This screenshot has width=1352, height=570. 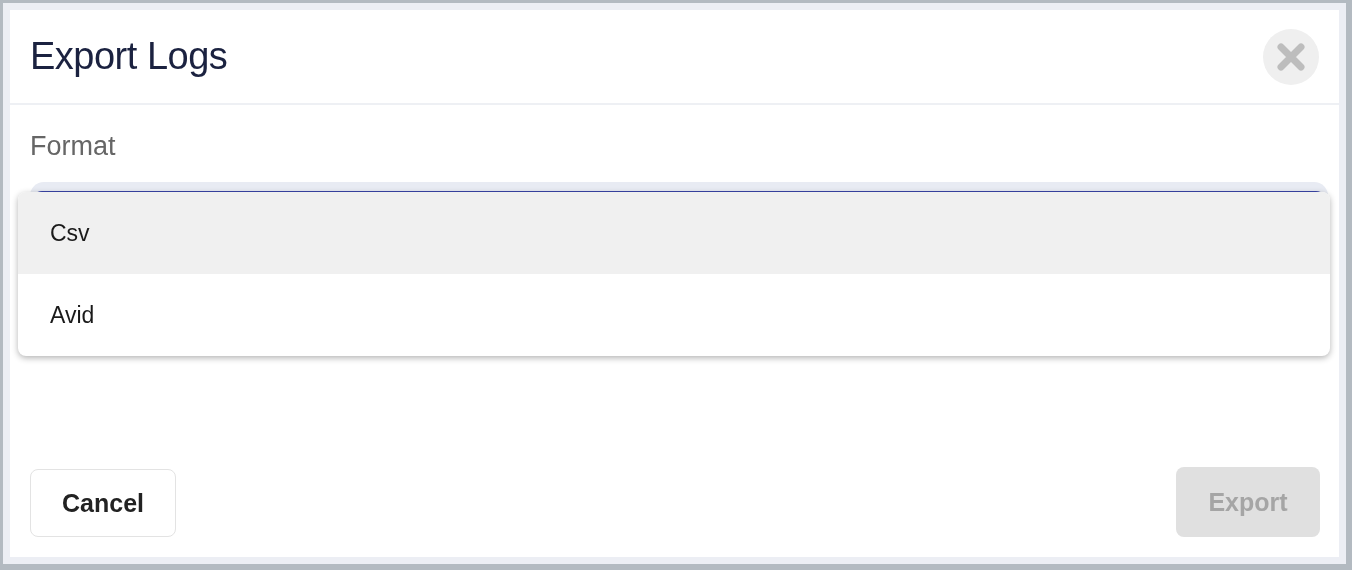 What do you see at coordinates (73, 146) in the screenshot?
I see `field-label: Format` at bounding box center [73, 146].